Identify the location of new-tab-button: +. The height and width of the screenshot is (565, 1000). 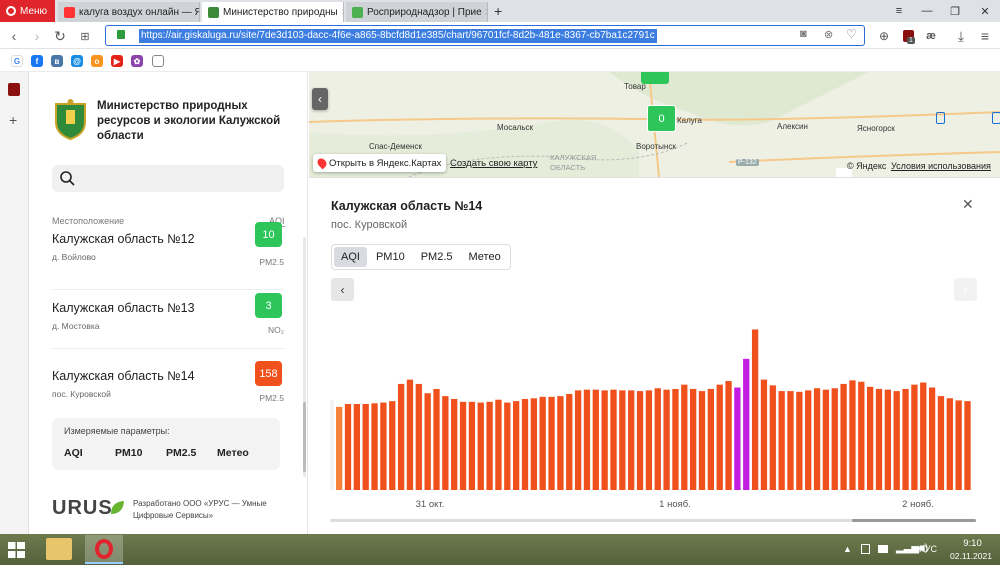
(498, 11).